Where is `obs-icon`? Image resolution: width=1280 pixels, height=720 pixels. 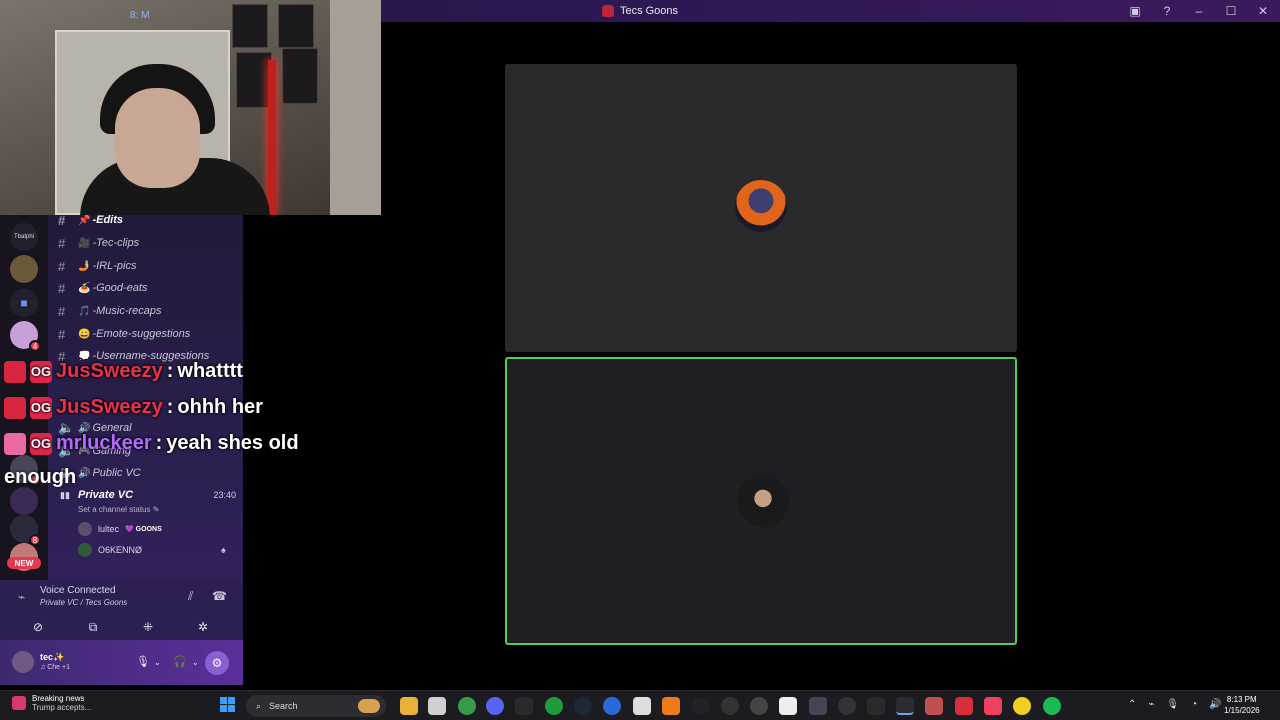
obs-icon is located at coordinates (730, 706).